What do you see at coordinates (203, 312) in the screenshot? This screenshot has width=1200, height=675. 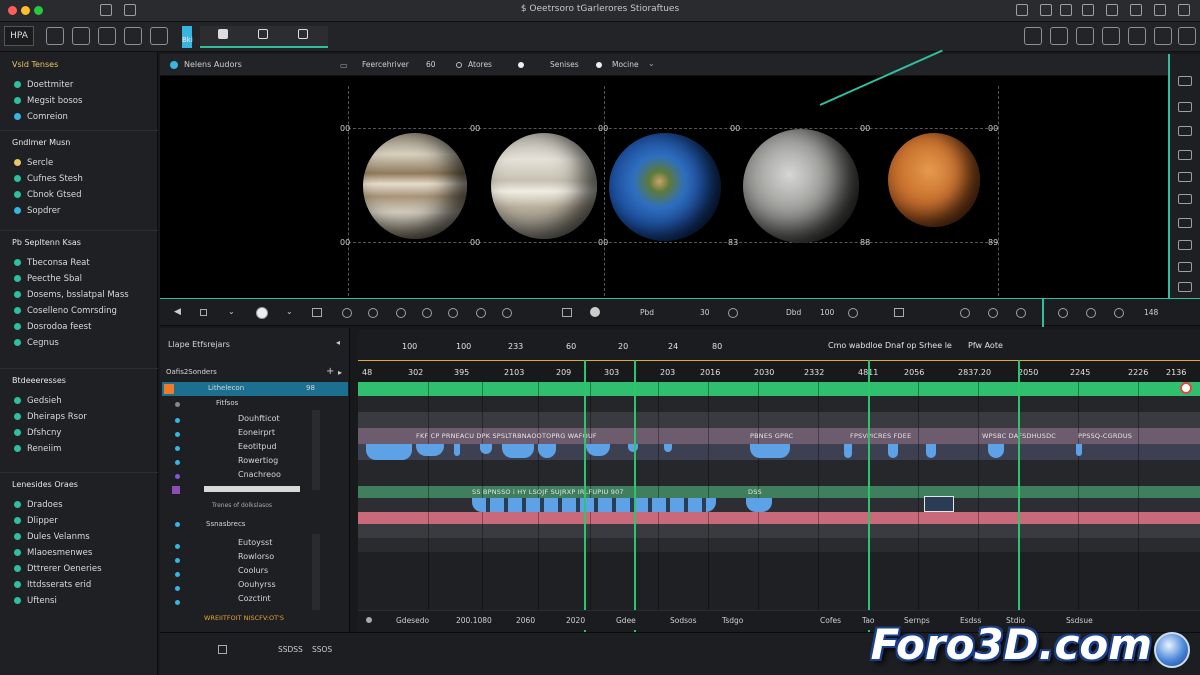 I see `stop-icon` at bounding box center [203, 312].